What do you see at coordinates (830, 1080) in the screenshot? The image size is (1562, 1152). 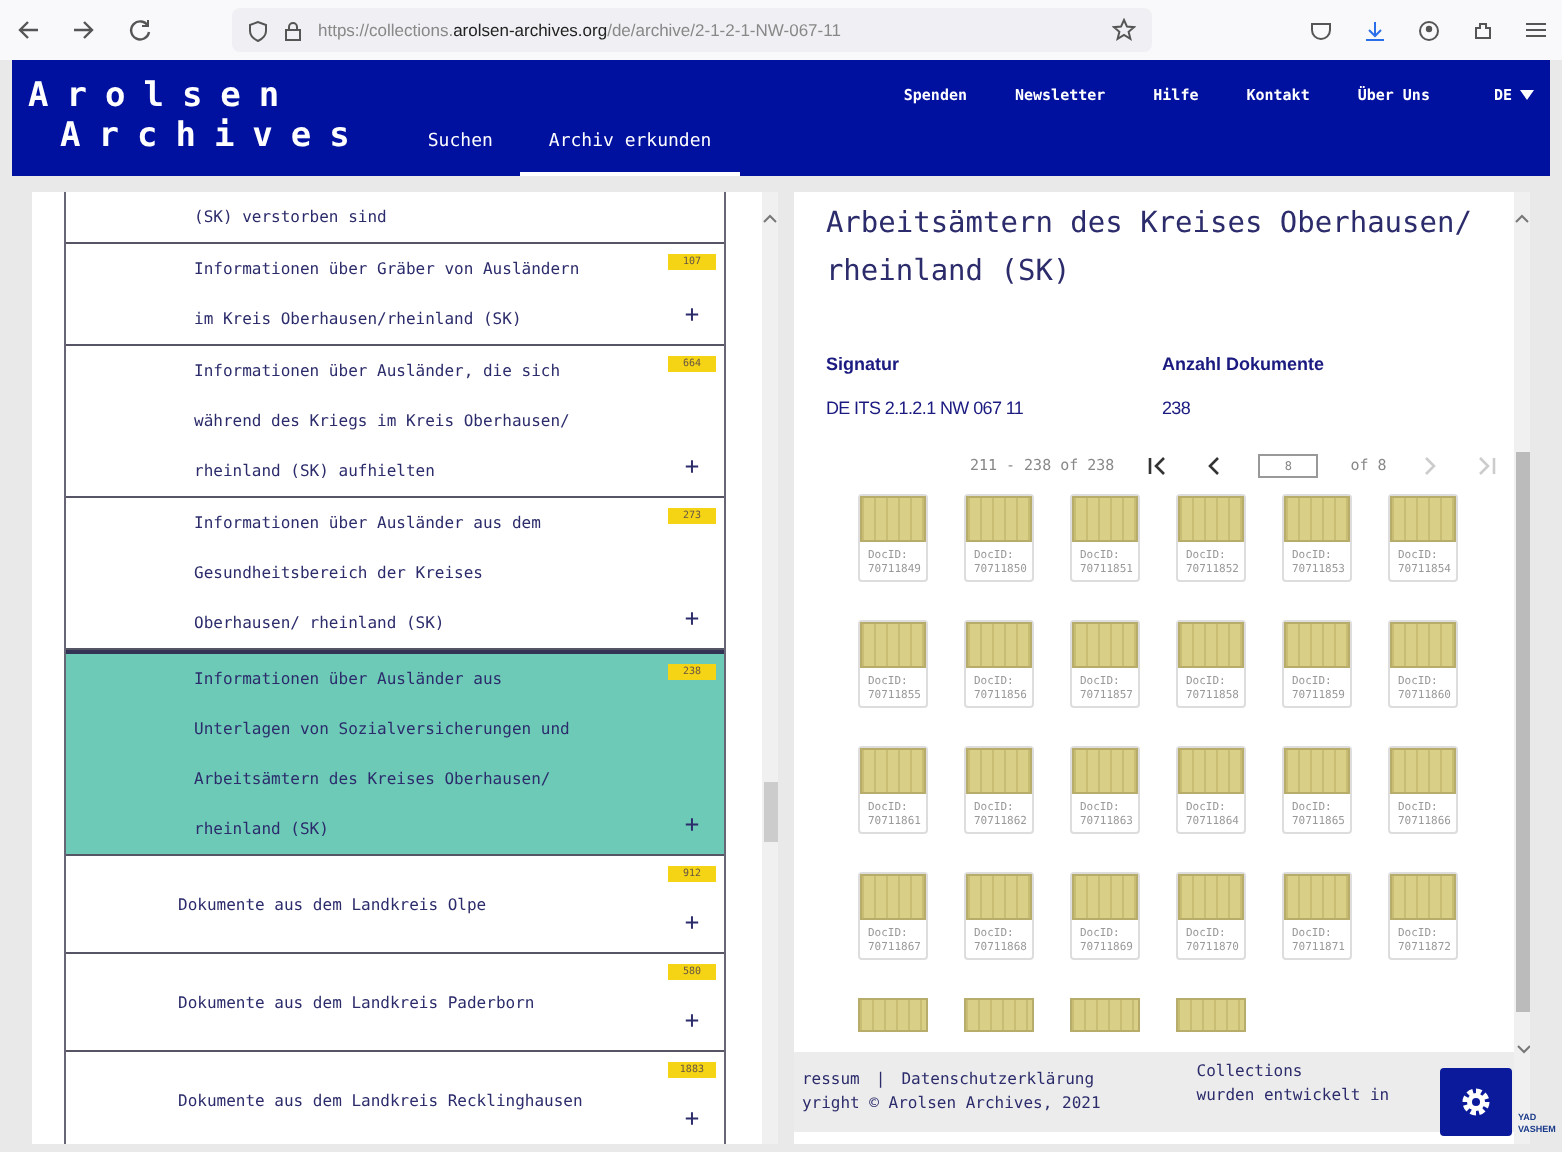 I see `footer-link: ressum` at bounding box center [830, 1080].